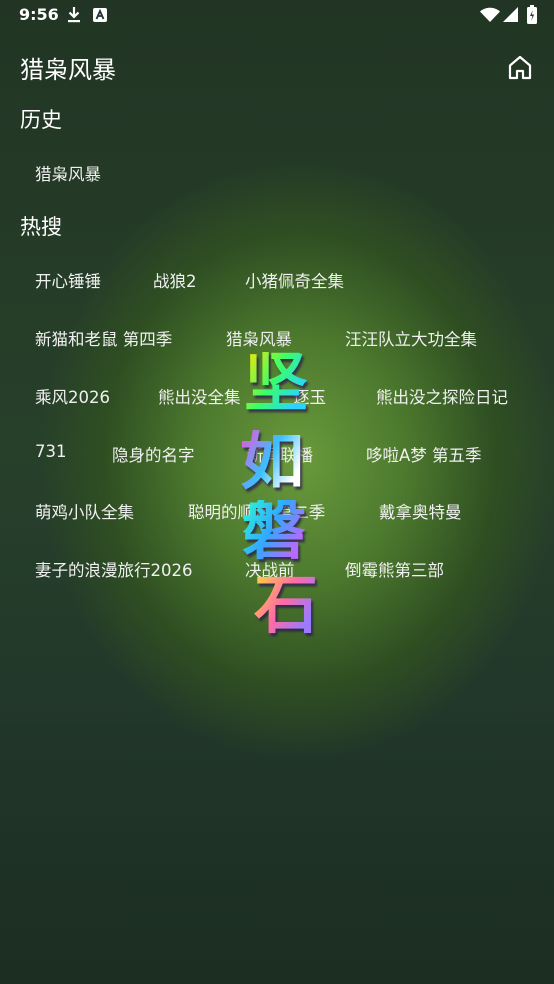  What do you see at coordinates (68, 173) in the screenshot?
I see `history-item: 猎枭风暴` at bounding box center [68, 173].